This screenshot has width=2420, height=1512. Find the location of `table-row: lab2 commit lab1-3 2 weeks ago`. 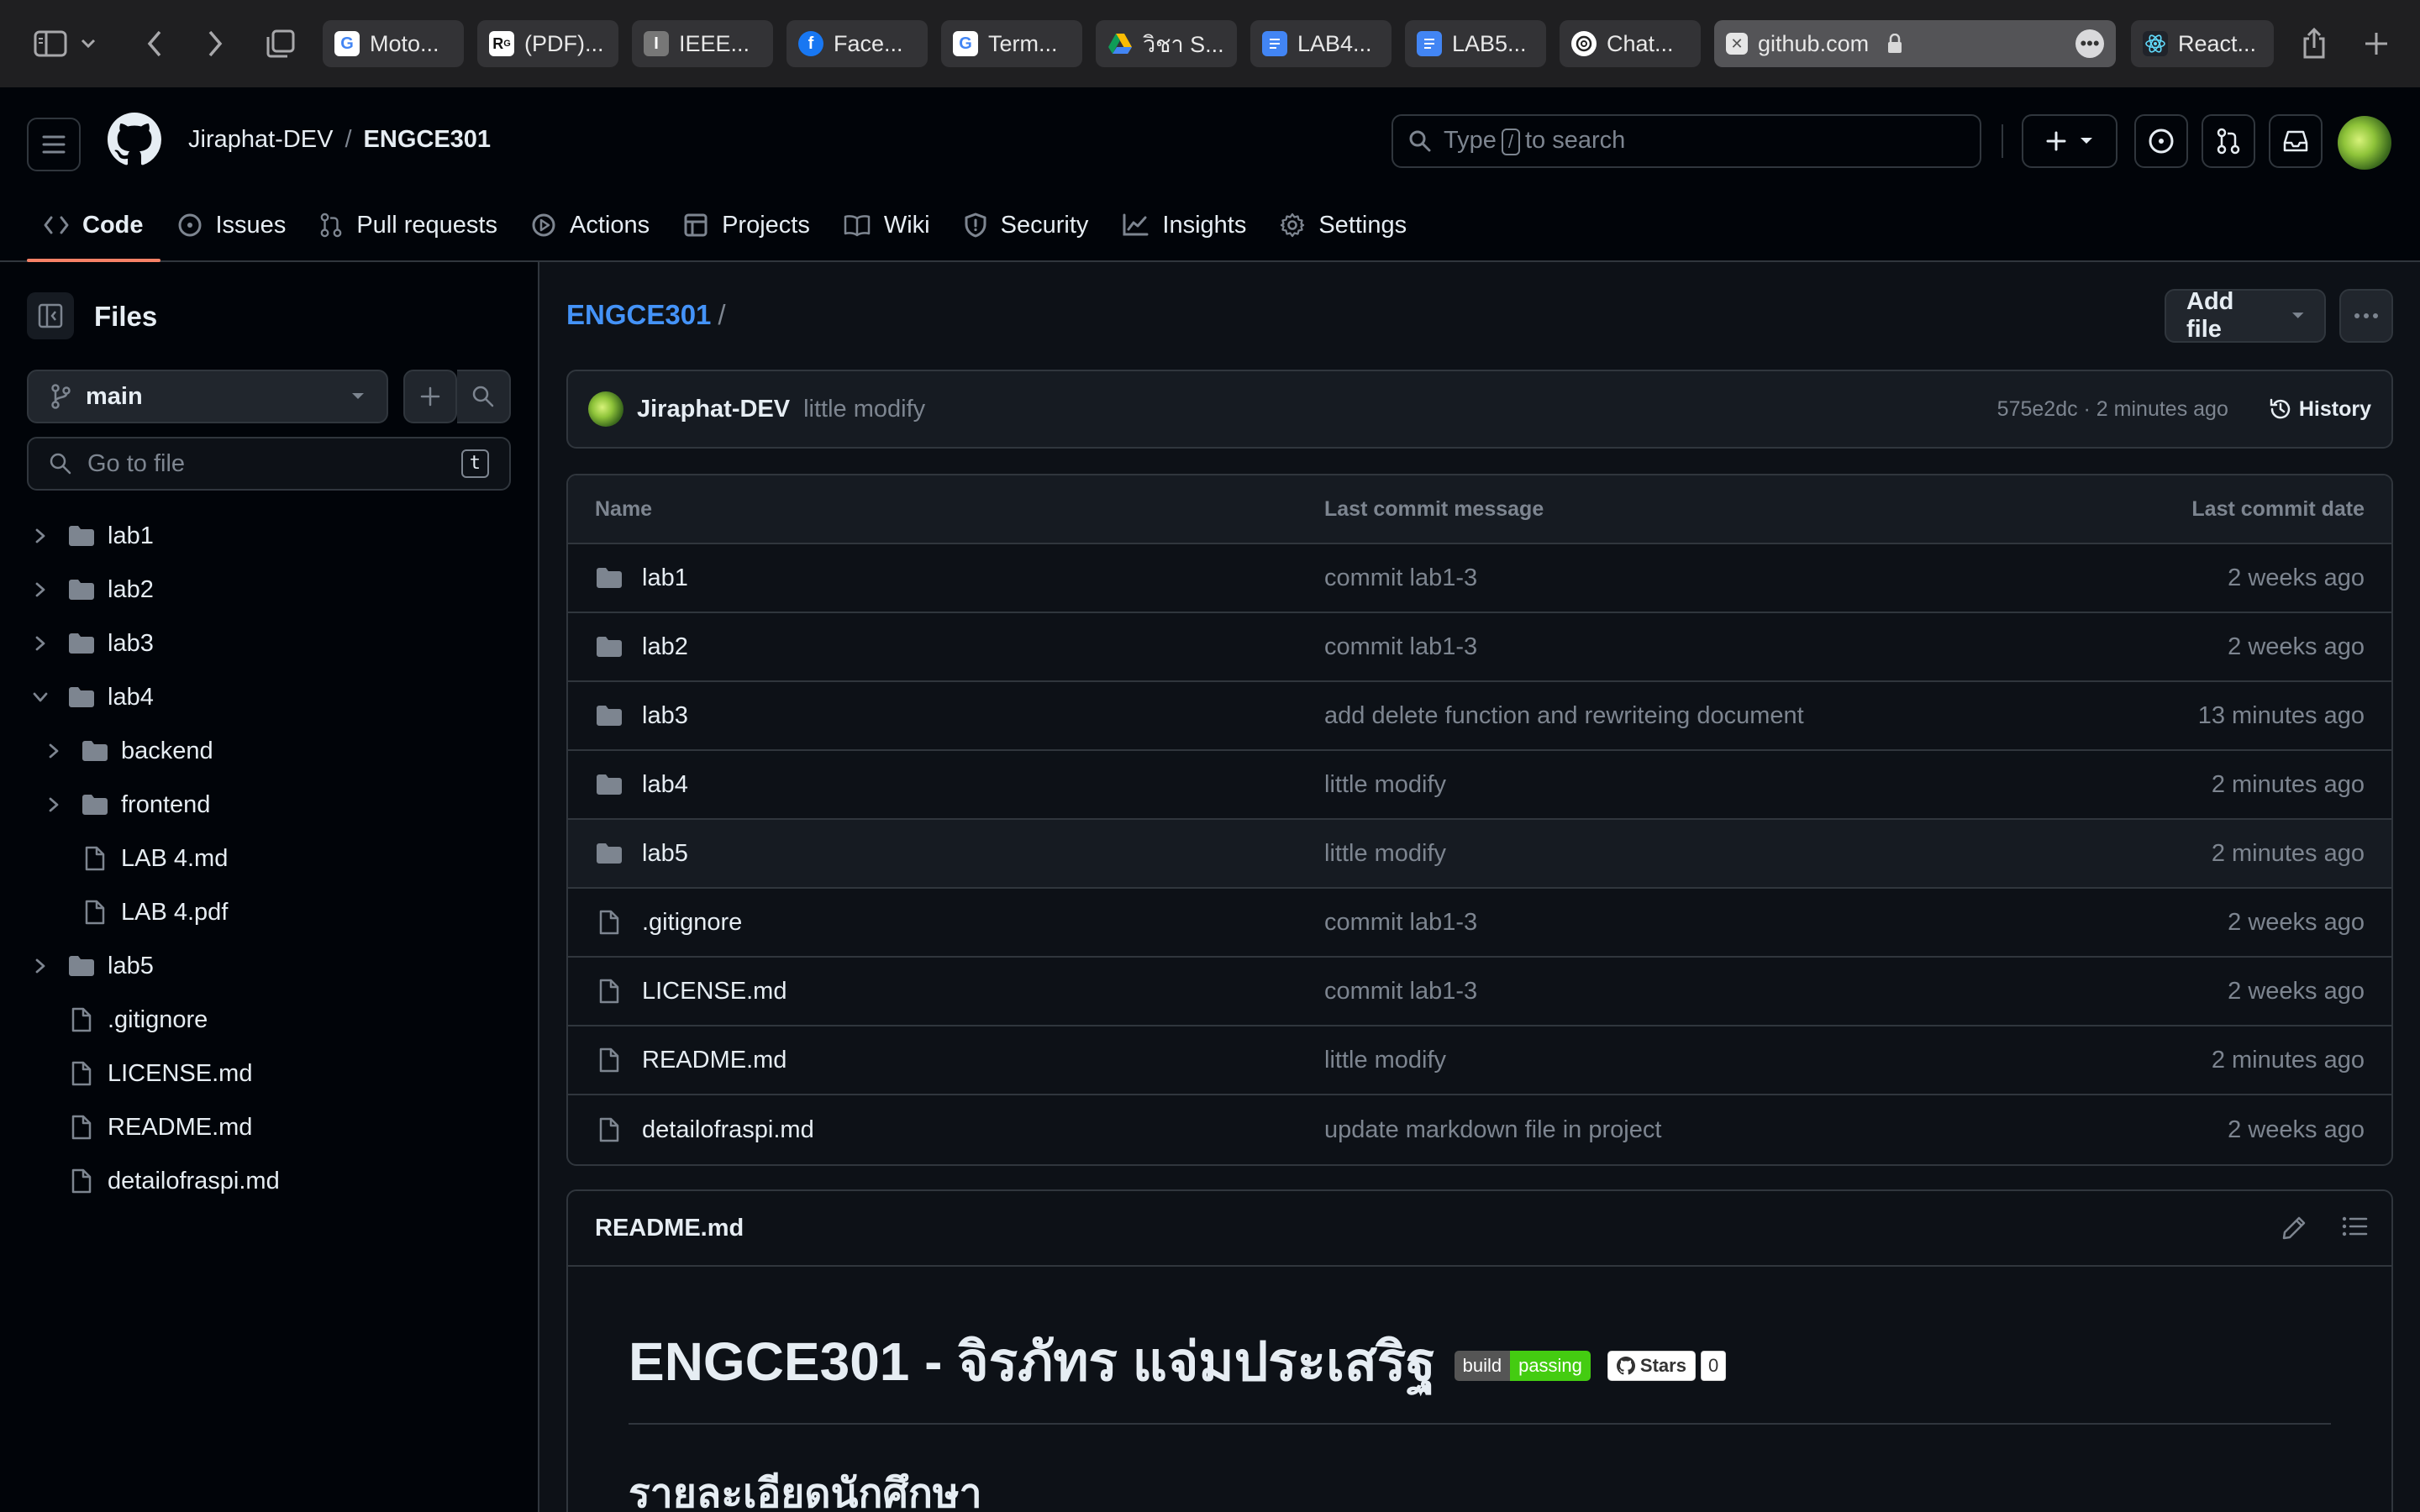

table-row: lab2 commit lab1-3 2 weeks ago is located at coordinates (1479, 647).